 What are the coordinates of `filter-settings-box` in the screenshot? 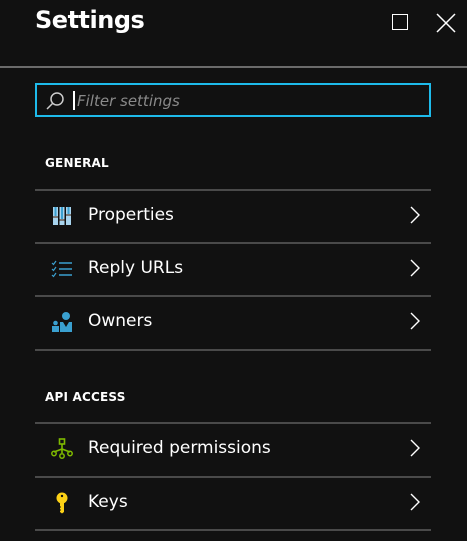 It's located at (233, 100).